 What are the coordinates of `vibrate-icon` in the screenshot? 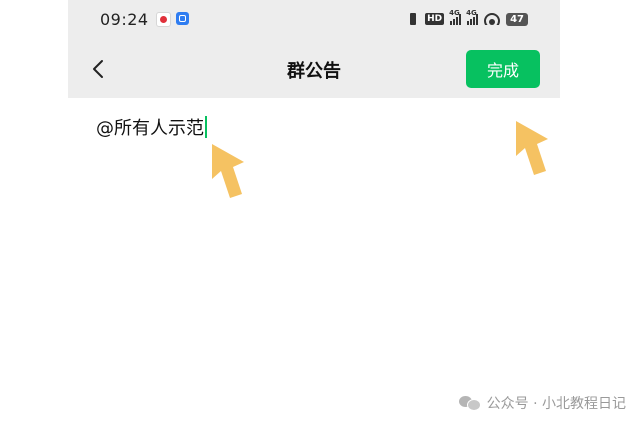 It's located at (413, 19).